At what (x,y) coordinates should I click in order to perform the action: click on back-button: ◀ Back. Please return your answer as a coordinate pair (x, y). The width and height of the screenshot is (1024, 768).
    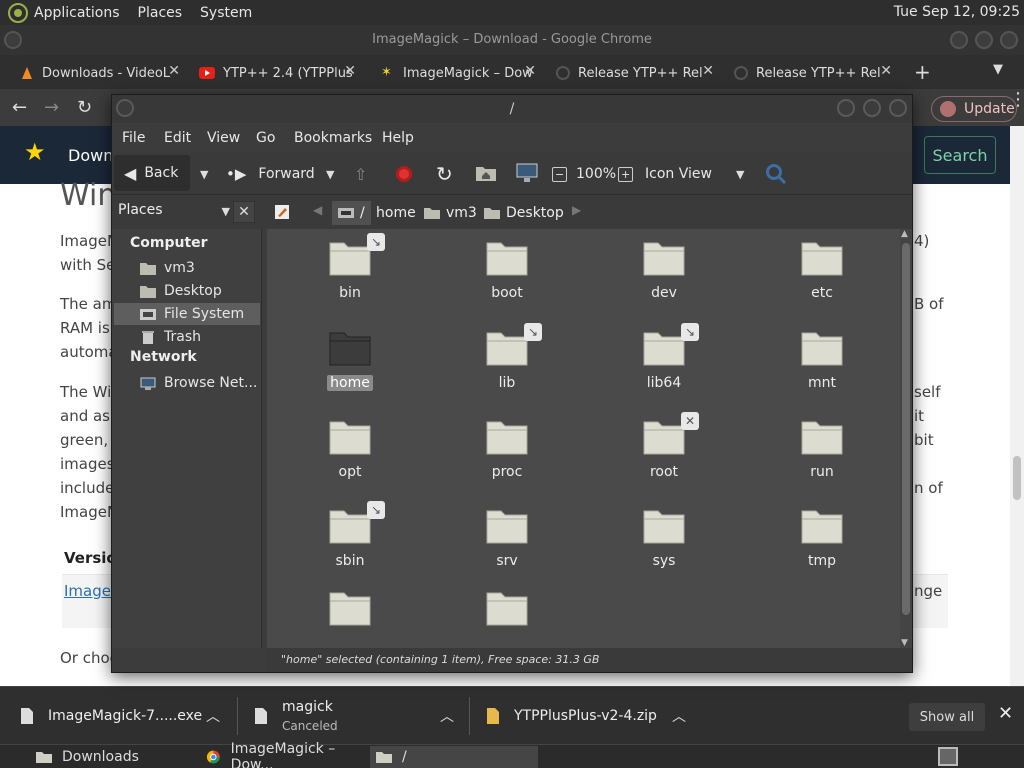
    Looking at the image, I should click on (152, 173).